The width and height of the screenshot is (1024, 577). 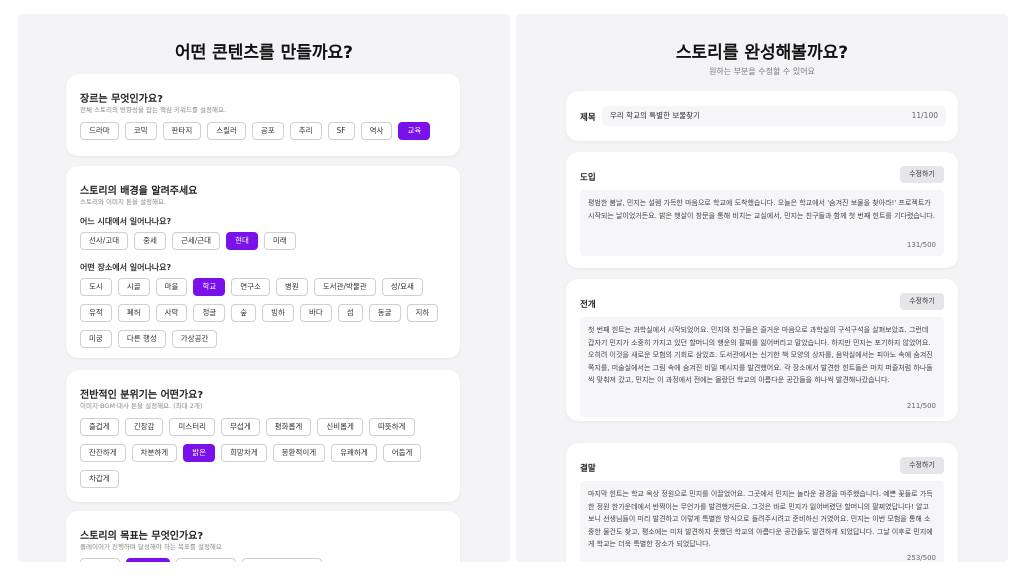 I want to click on place-chip: 미궁, so click(x=96, y=339).